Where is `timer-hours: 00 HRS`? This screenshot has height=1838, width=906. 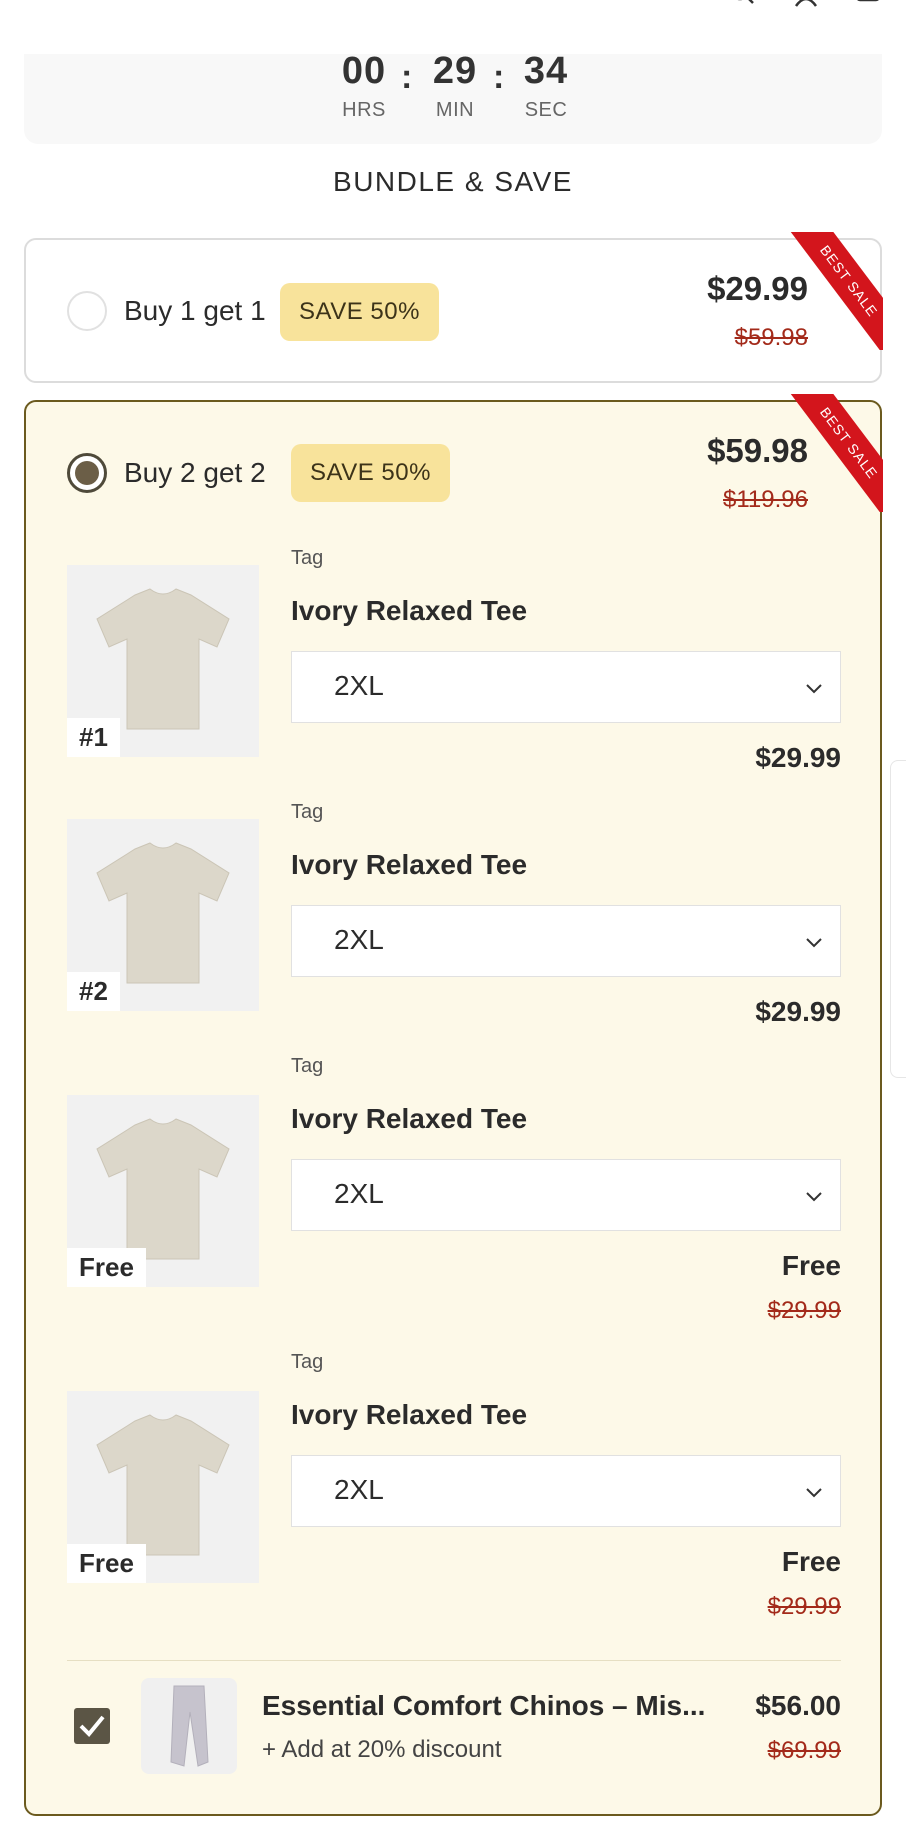 timer-hours: 00 HRS is located at coordinates (364, 86).